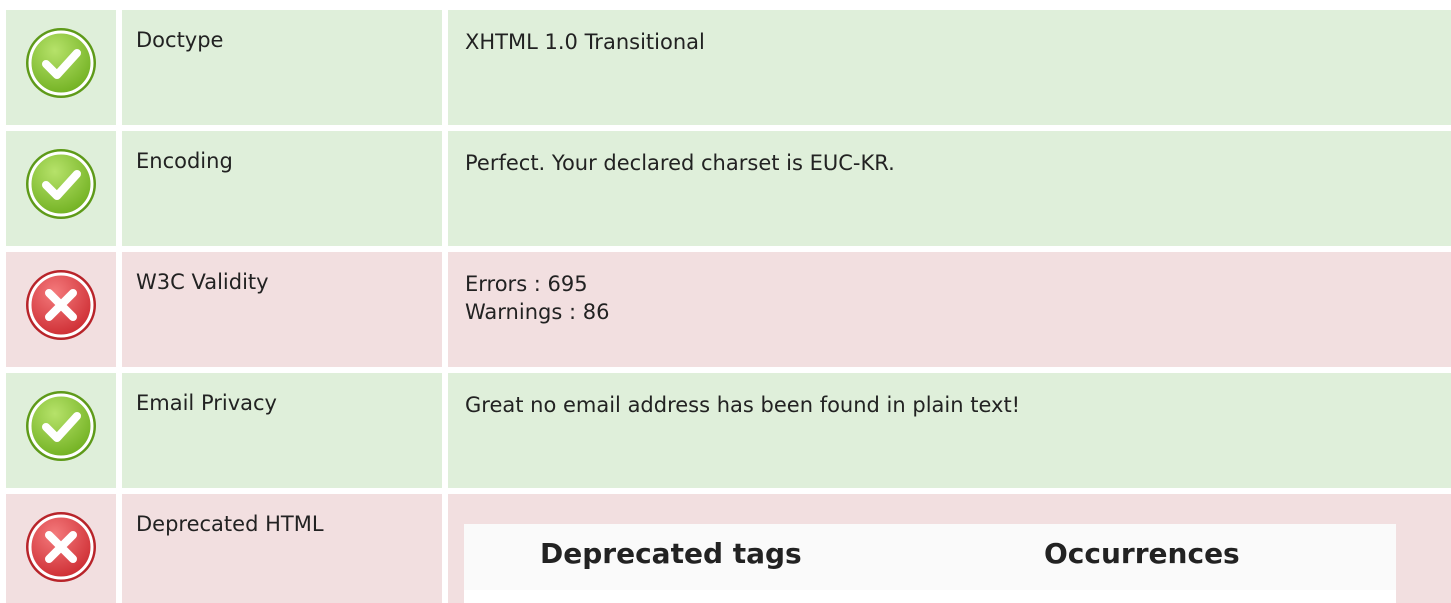  Describe the element at coordinates (1142, 553) in the screenshot. I see `column-header-occurrences: Occurrences` at that location.